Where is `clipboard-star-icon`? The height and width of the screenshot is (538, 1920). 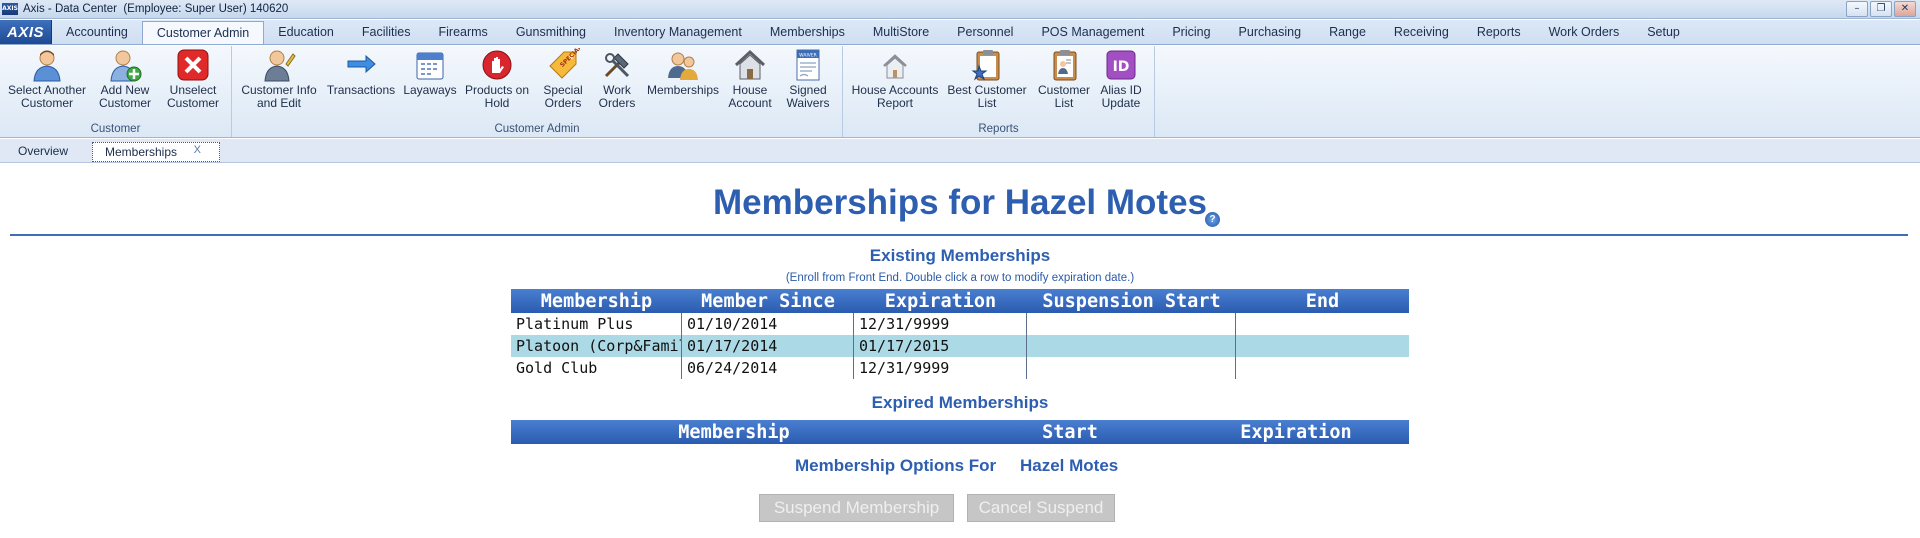 clipboard-star-icon is located at coordinates (985, 65).